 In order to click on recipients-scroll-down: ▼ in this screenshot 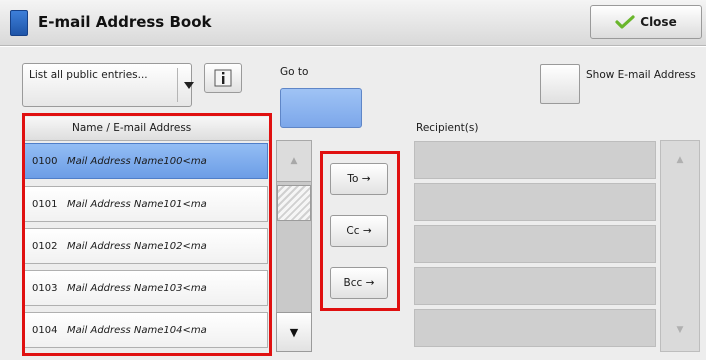, I will do `click(680, 330)`.